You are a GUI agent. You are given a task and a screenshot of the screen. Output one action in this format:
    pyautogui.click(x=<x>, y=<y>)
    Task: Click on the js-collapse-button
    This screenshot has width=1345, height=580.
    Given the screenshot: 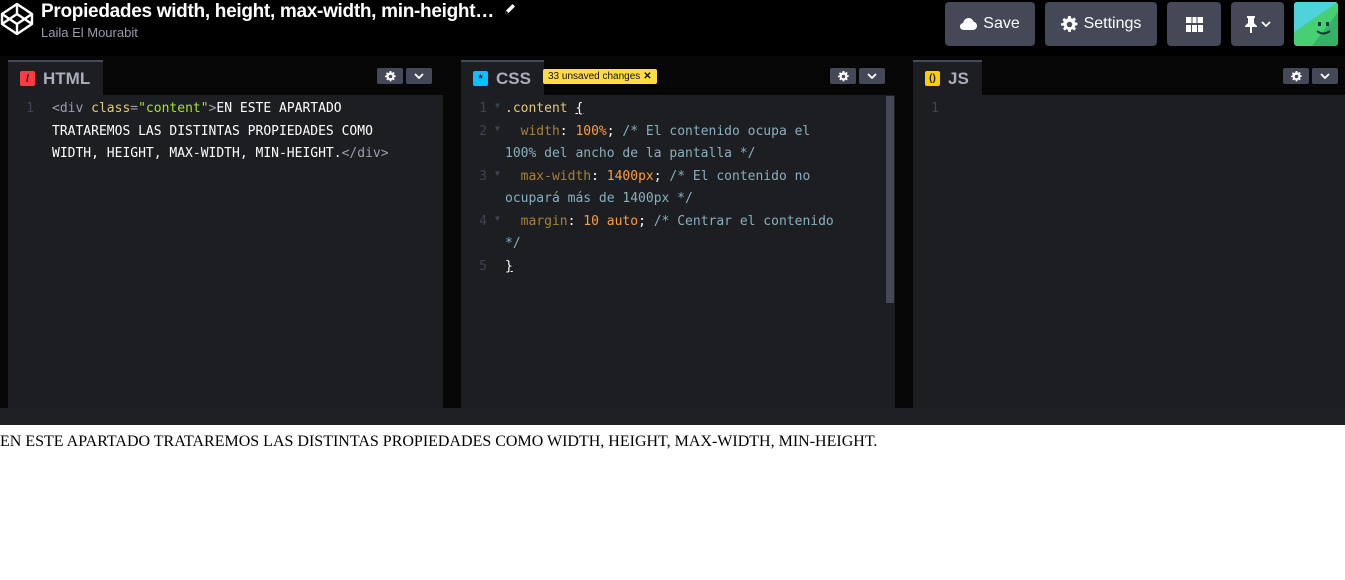 What is the action you would take?
    pyautogui.click(x=1325, y=76)
    